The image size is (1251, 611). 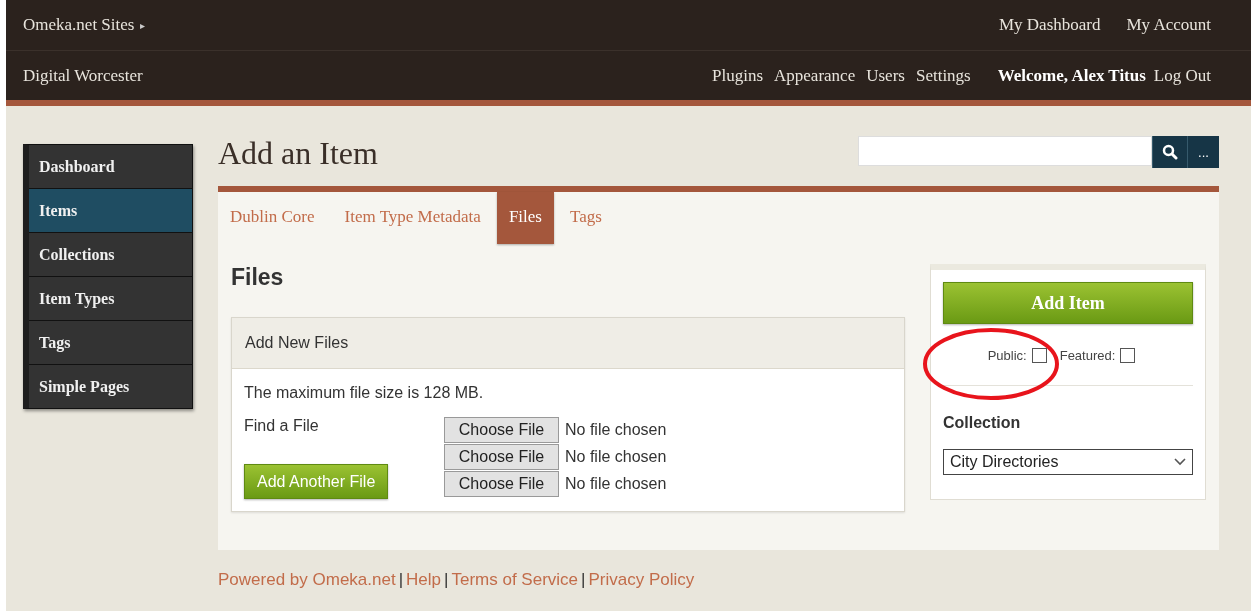 I want to click on nav-link: Users, so click(x=885, y=75).